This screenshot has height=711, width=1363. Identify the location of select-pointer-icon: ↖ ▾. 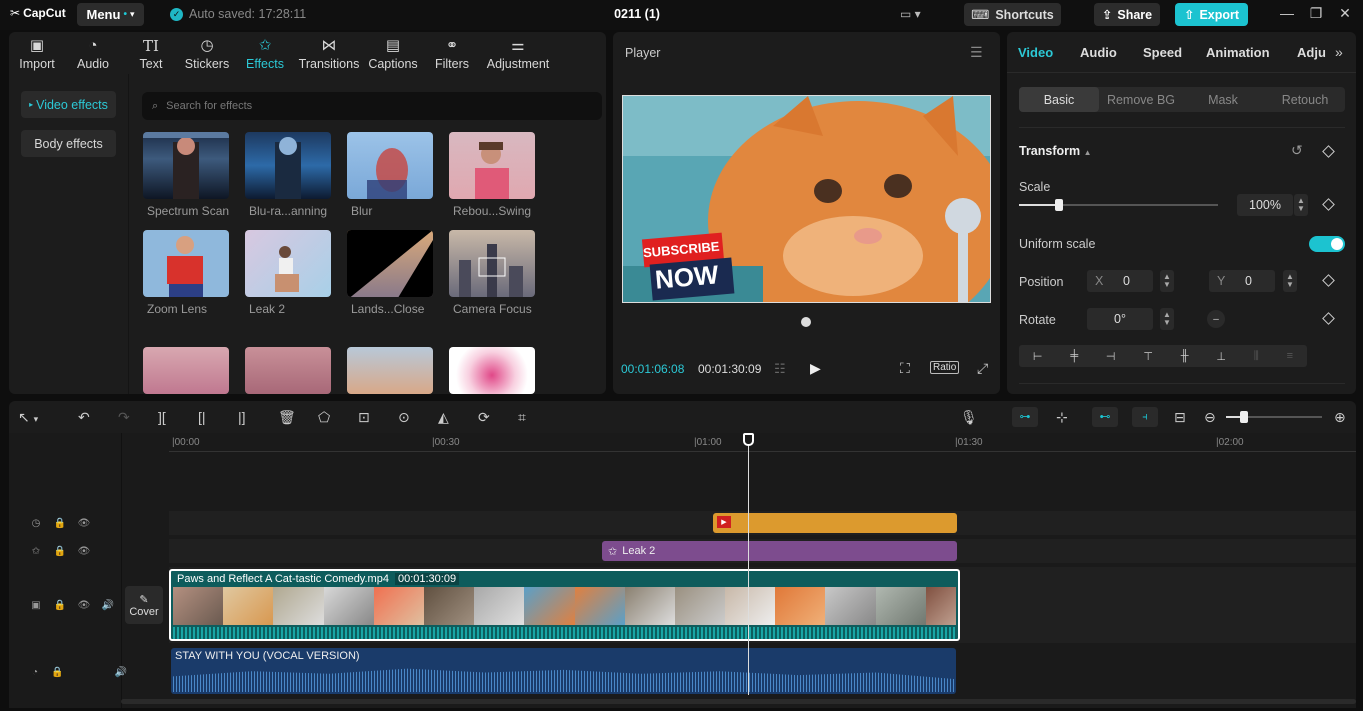
(28, 418).